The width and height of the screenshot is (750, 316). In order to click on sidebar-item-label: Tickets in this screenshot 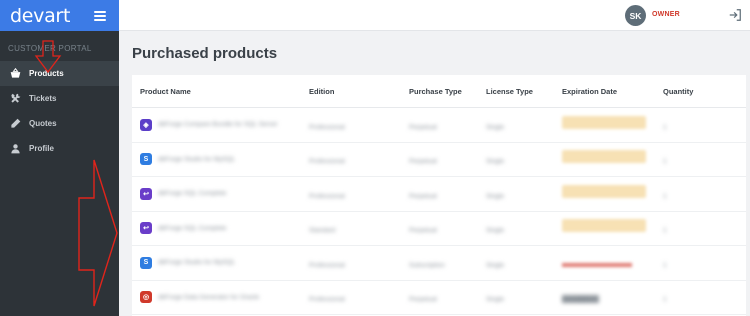, I will do `click(43, 98)`.